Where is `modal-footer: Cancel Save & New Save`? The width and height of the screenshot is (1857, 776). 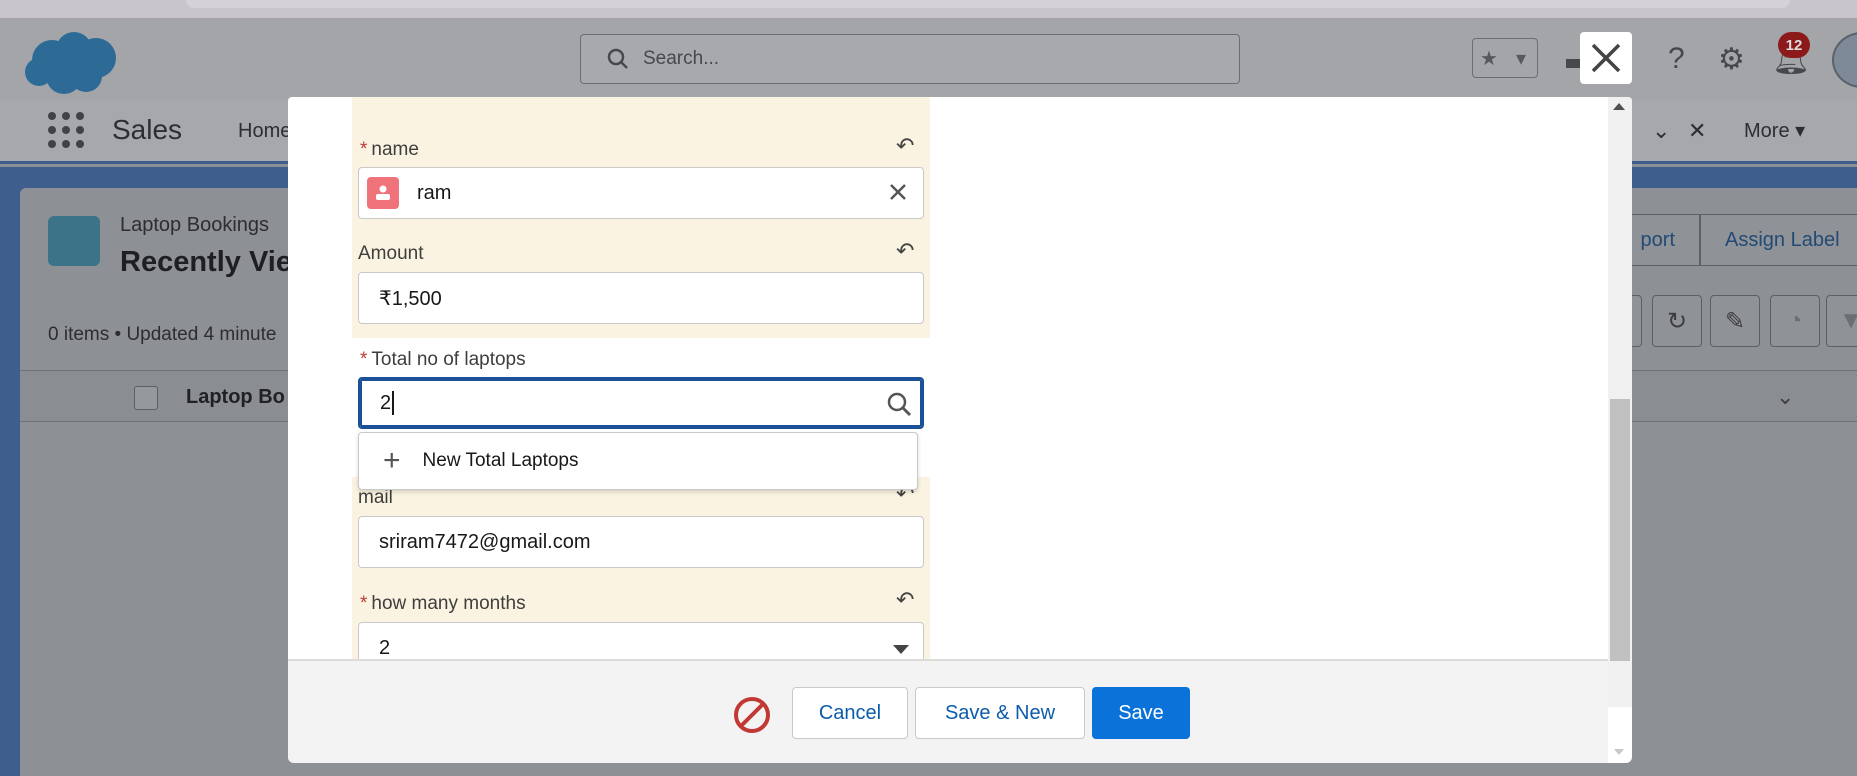
modal-footer: Cancel Save & New Save is located at coordinates (948, 711).